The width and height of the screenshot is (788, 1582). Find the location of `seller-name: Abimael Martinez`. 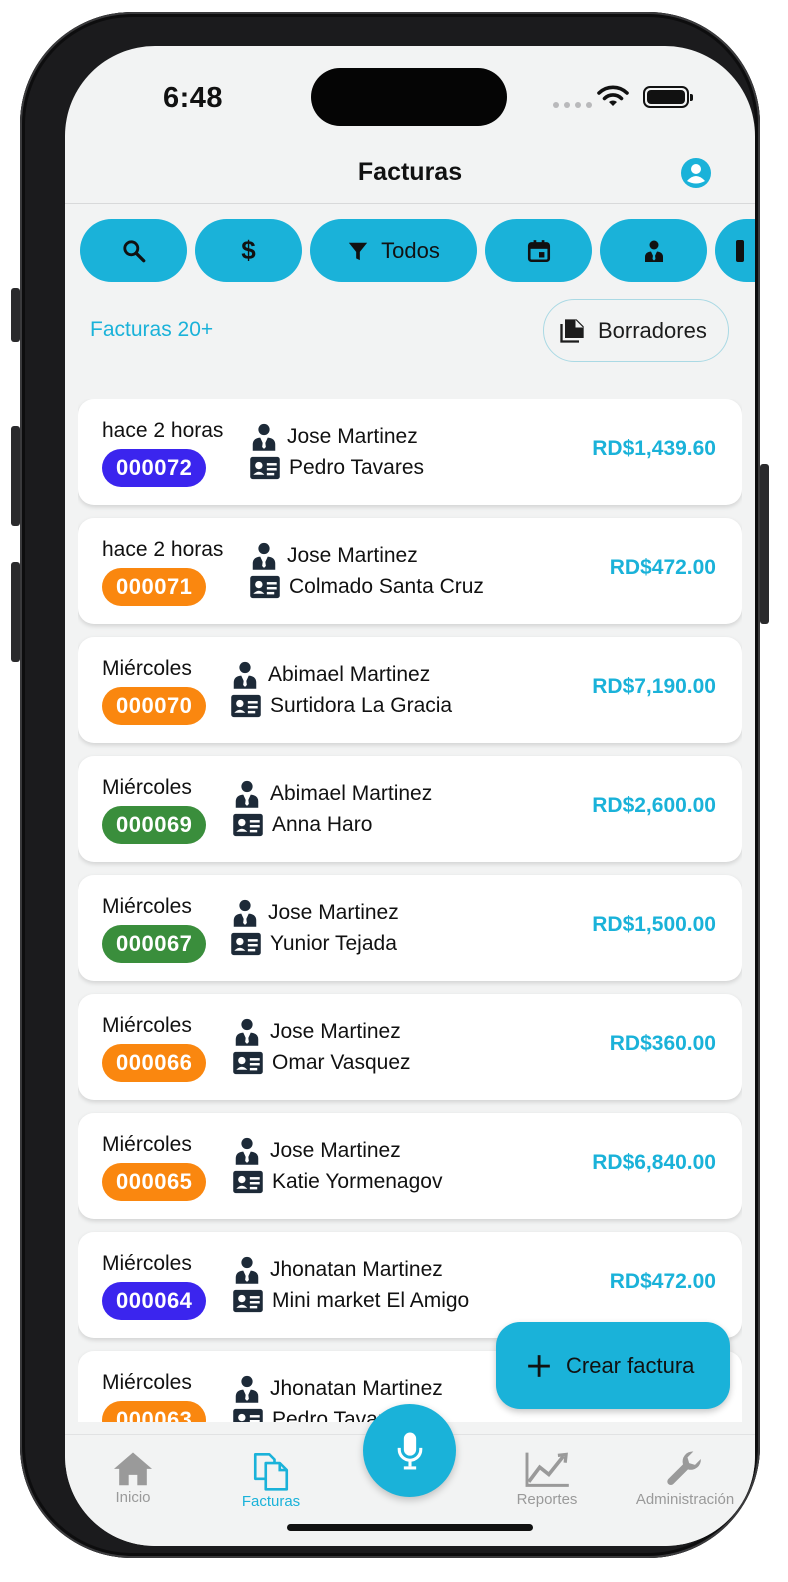

seller-name: Abimael Martinez is located at coordinates (349, 674).